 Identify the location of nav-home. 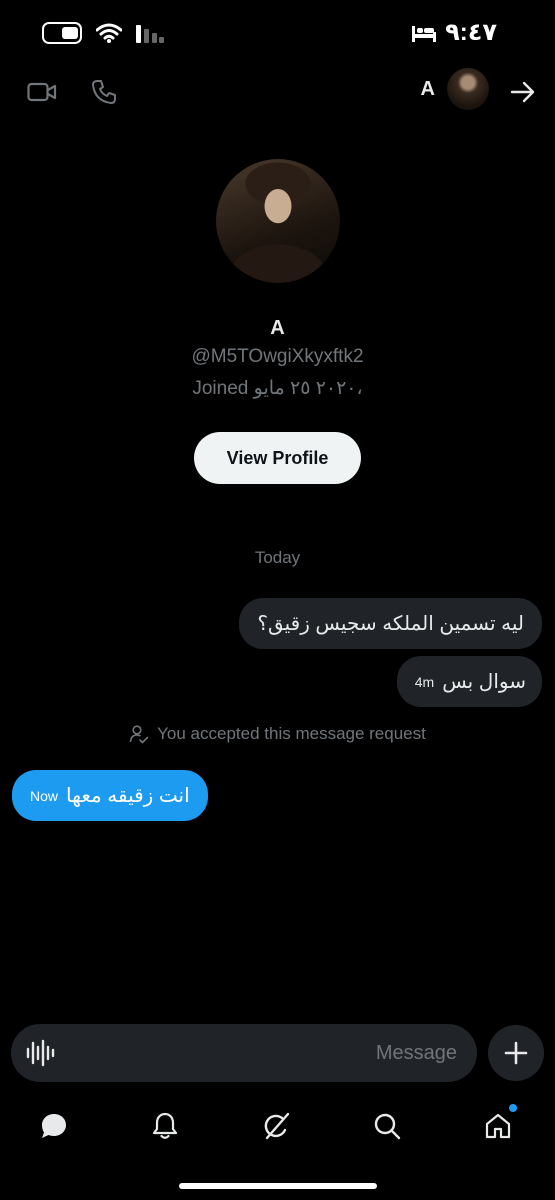
(498, 1124).